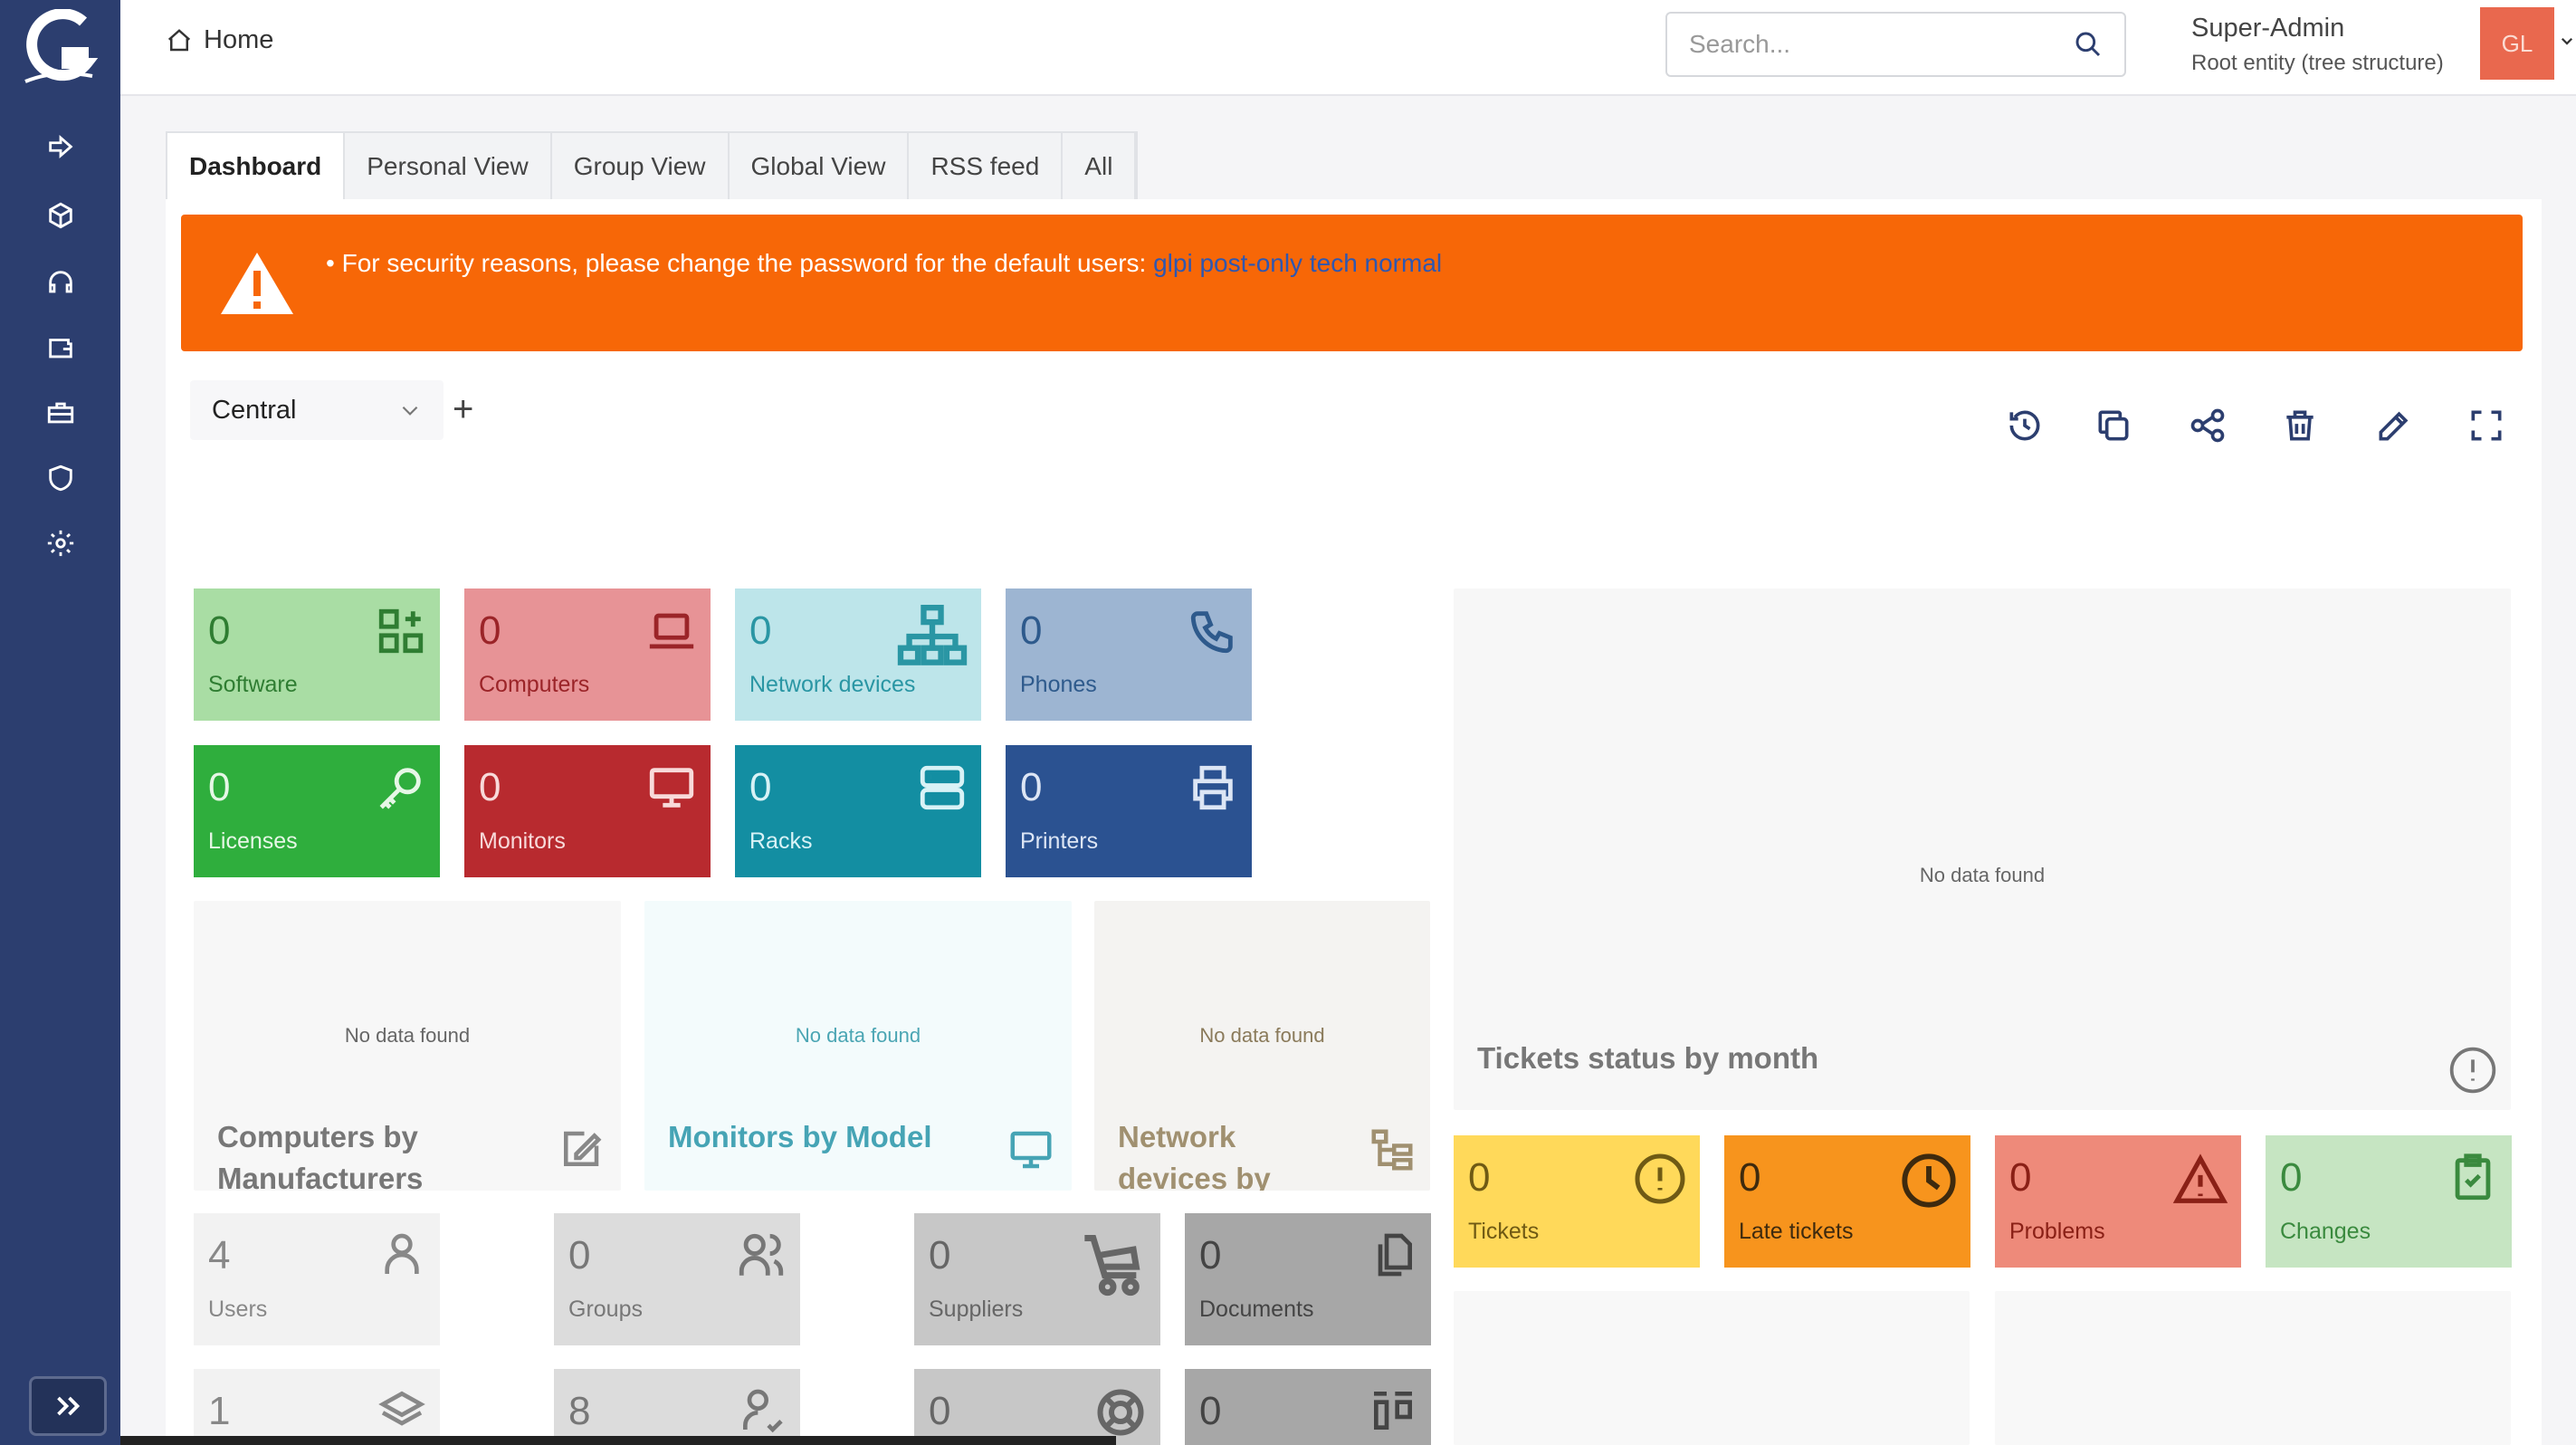 The height and width of the screenshot is (1445, 2576). What do you see at coordinates (402, 1253) in the screenshot?
I see `user-icon` at bounding box center [402, 1253].